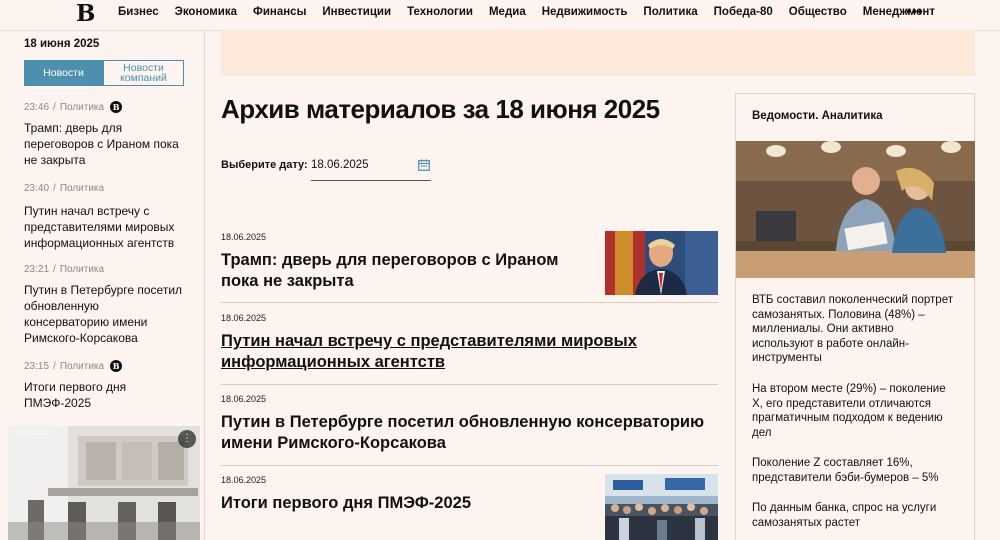  I want to click on more-menu-icon: •••, so click(915, 11).